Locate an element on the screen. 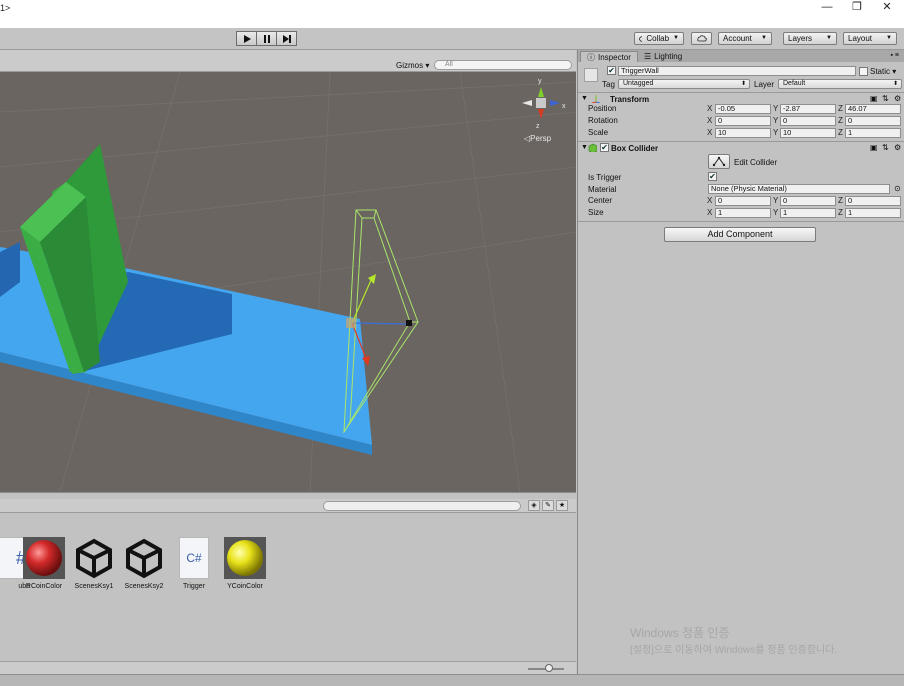 Image resolution: width=904 pixels, height=686 pixels. box-collider-header: ▼ ✔ Box Collider ▣ ⇅ ⚙ is located at coordinates (741, 147).